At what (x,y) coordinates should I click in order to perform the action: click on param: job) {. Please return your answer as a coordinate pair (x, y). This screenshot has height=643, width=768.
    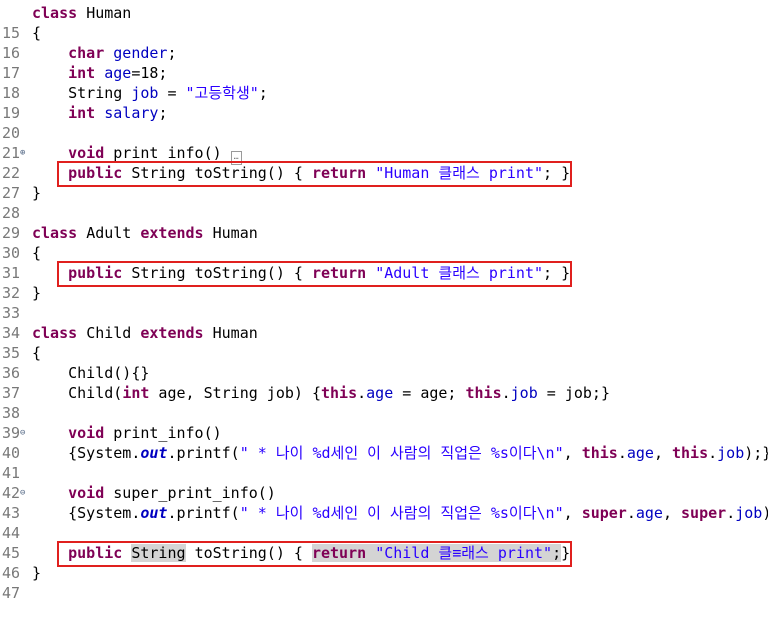
    Looking at the image, I should click on (289, 393).